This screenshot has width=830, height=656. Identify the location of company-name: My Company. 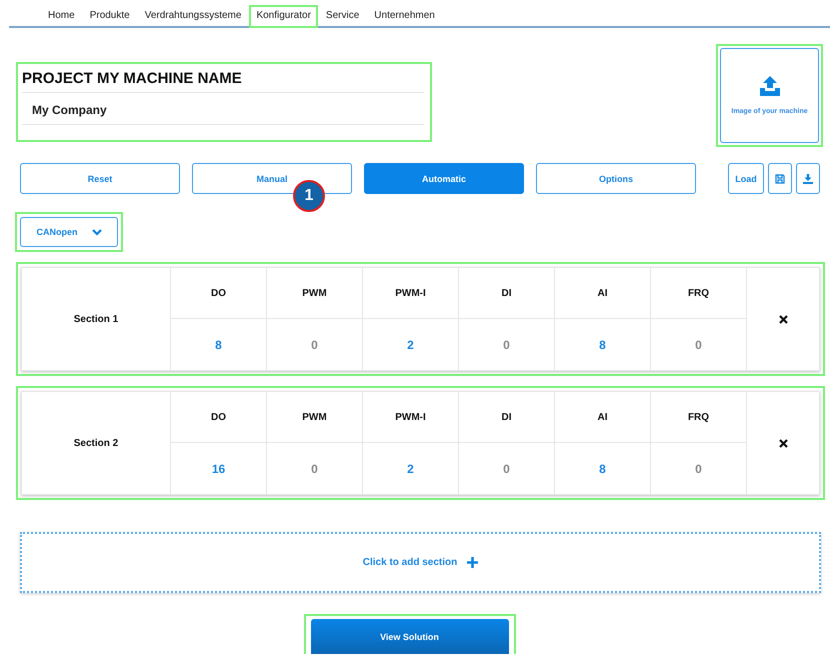
(223, 109).